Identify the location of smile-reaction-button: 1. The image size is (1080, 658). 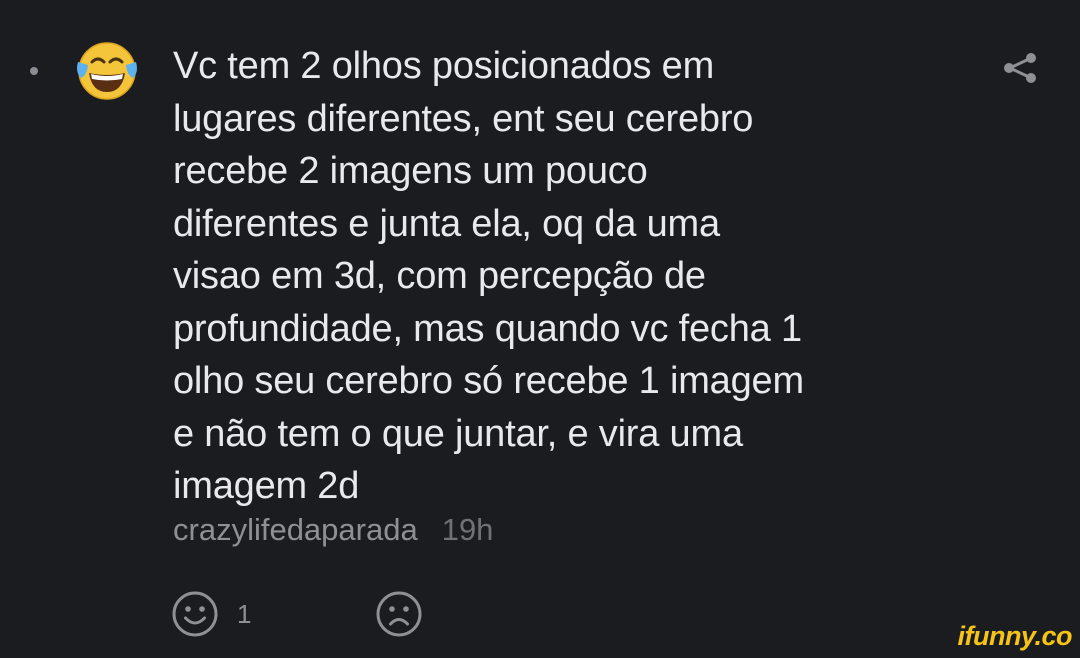
(211, 614).